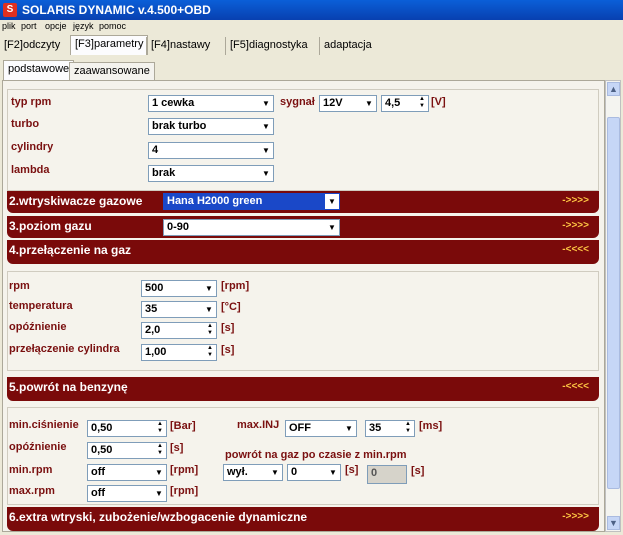 The image size is (623, 535). Describe the element at coordinates (98, 472) in the screenshot. I see `min-rpm-value: off` at that location.